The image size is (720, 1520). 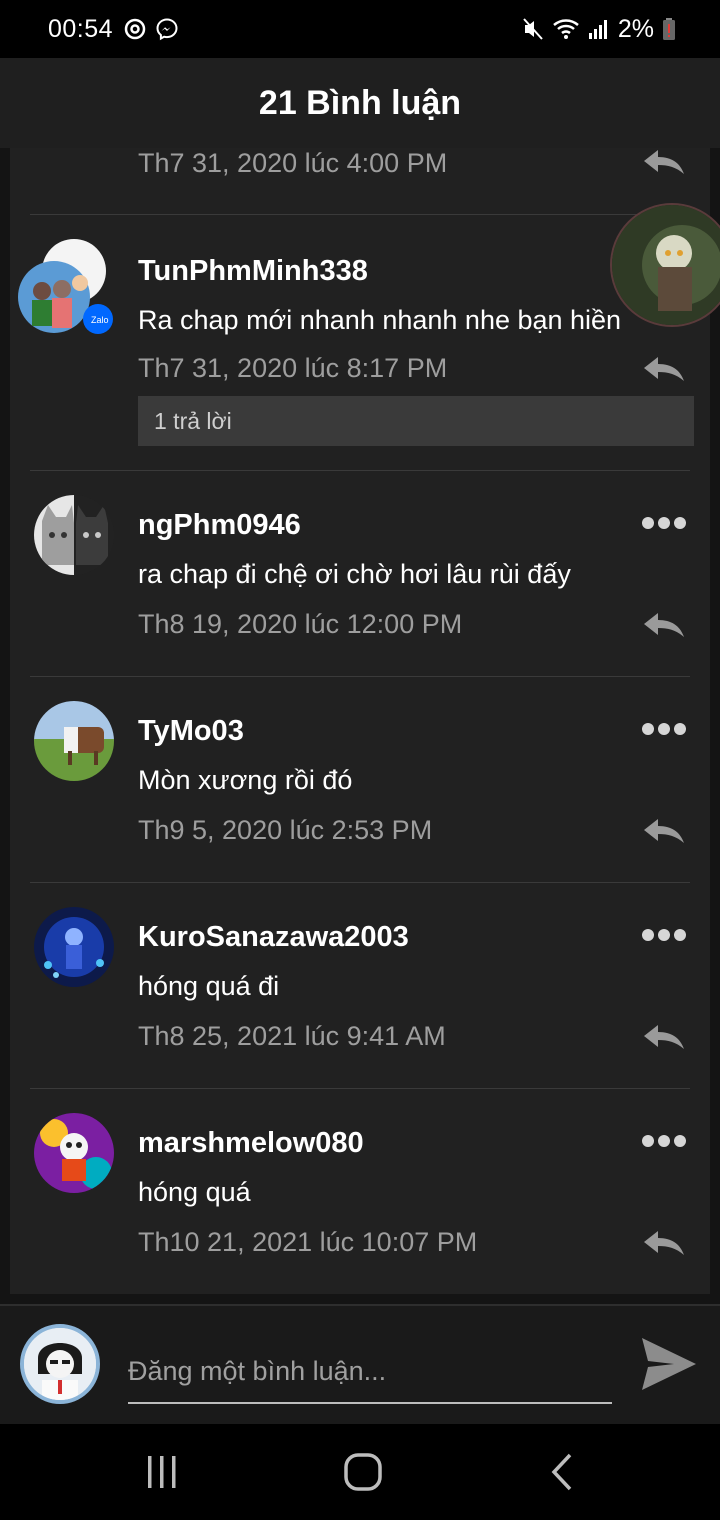 I want to click on comment-text: hóng quá, so click(x=194, y=1192).